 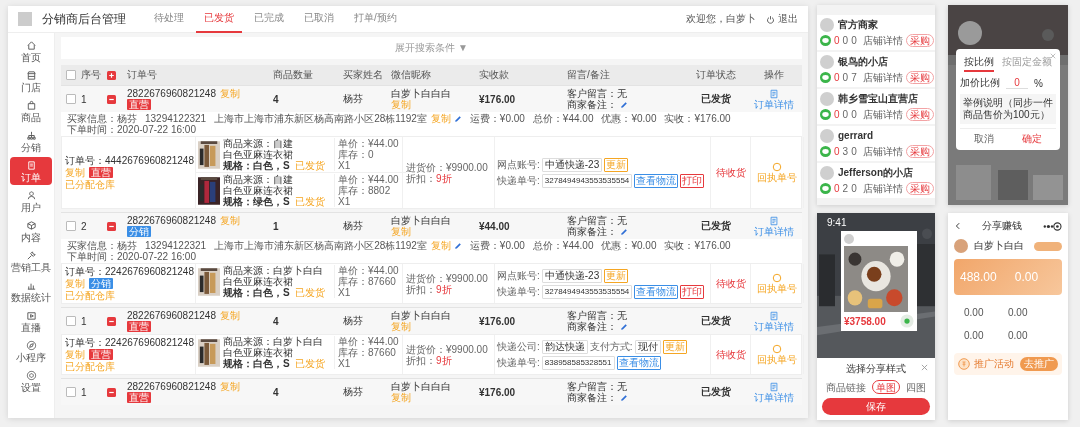 What do you see at coordinates (876, 143) in the screenshot?
I see `shop-card: gerrard 0 3 0 店铺详情 采购` at bounding box center [876, 143].